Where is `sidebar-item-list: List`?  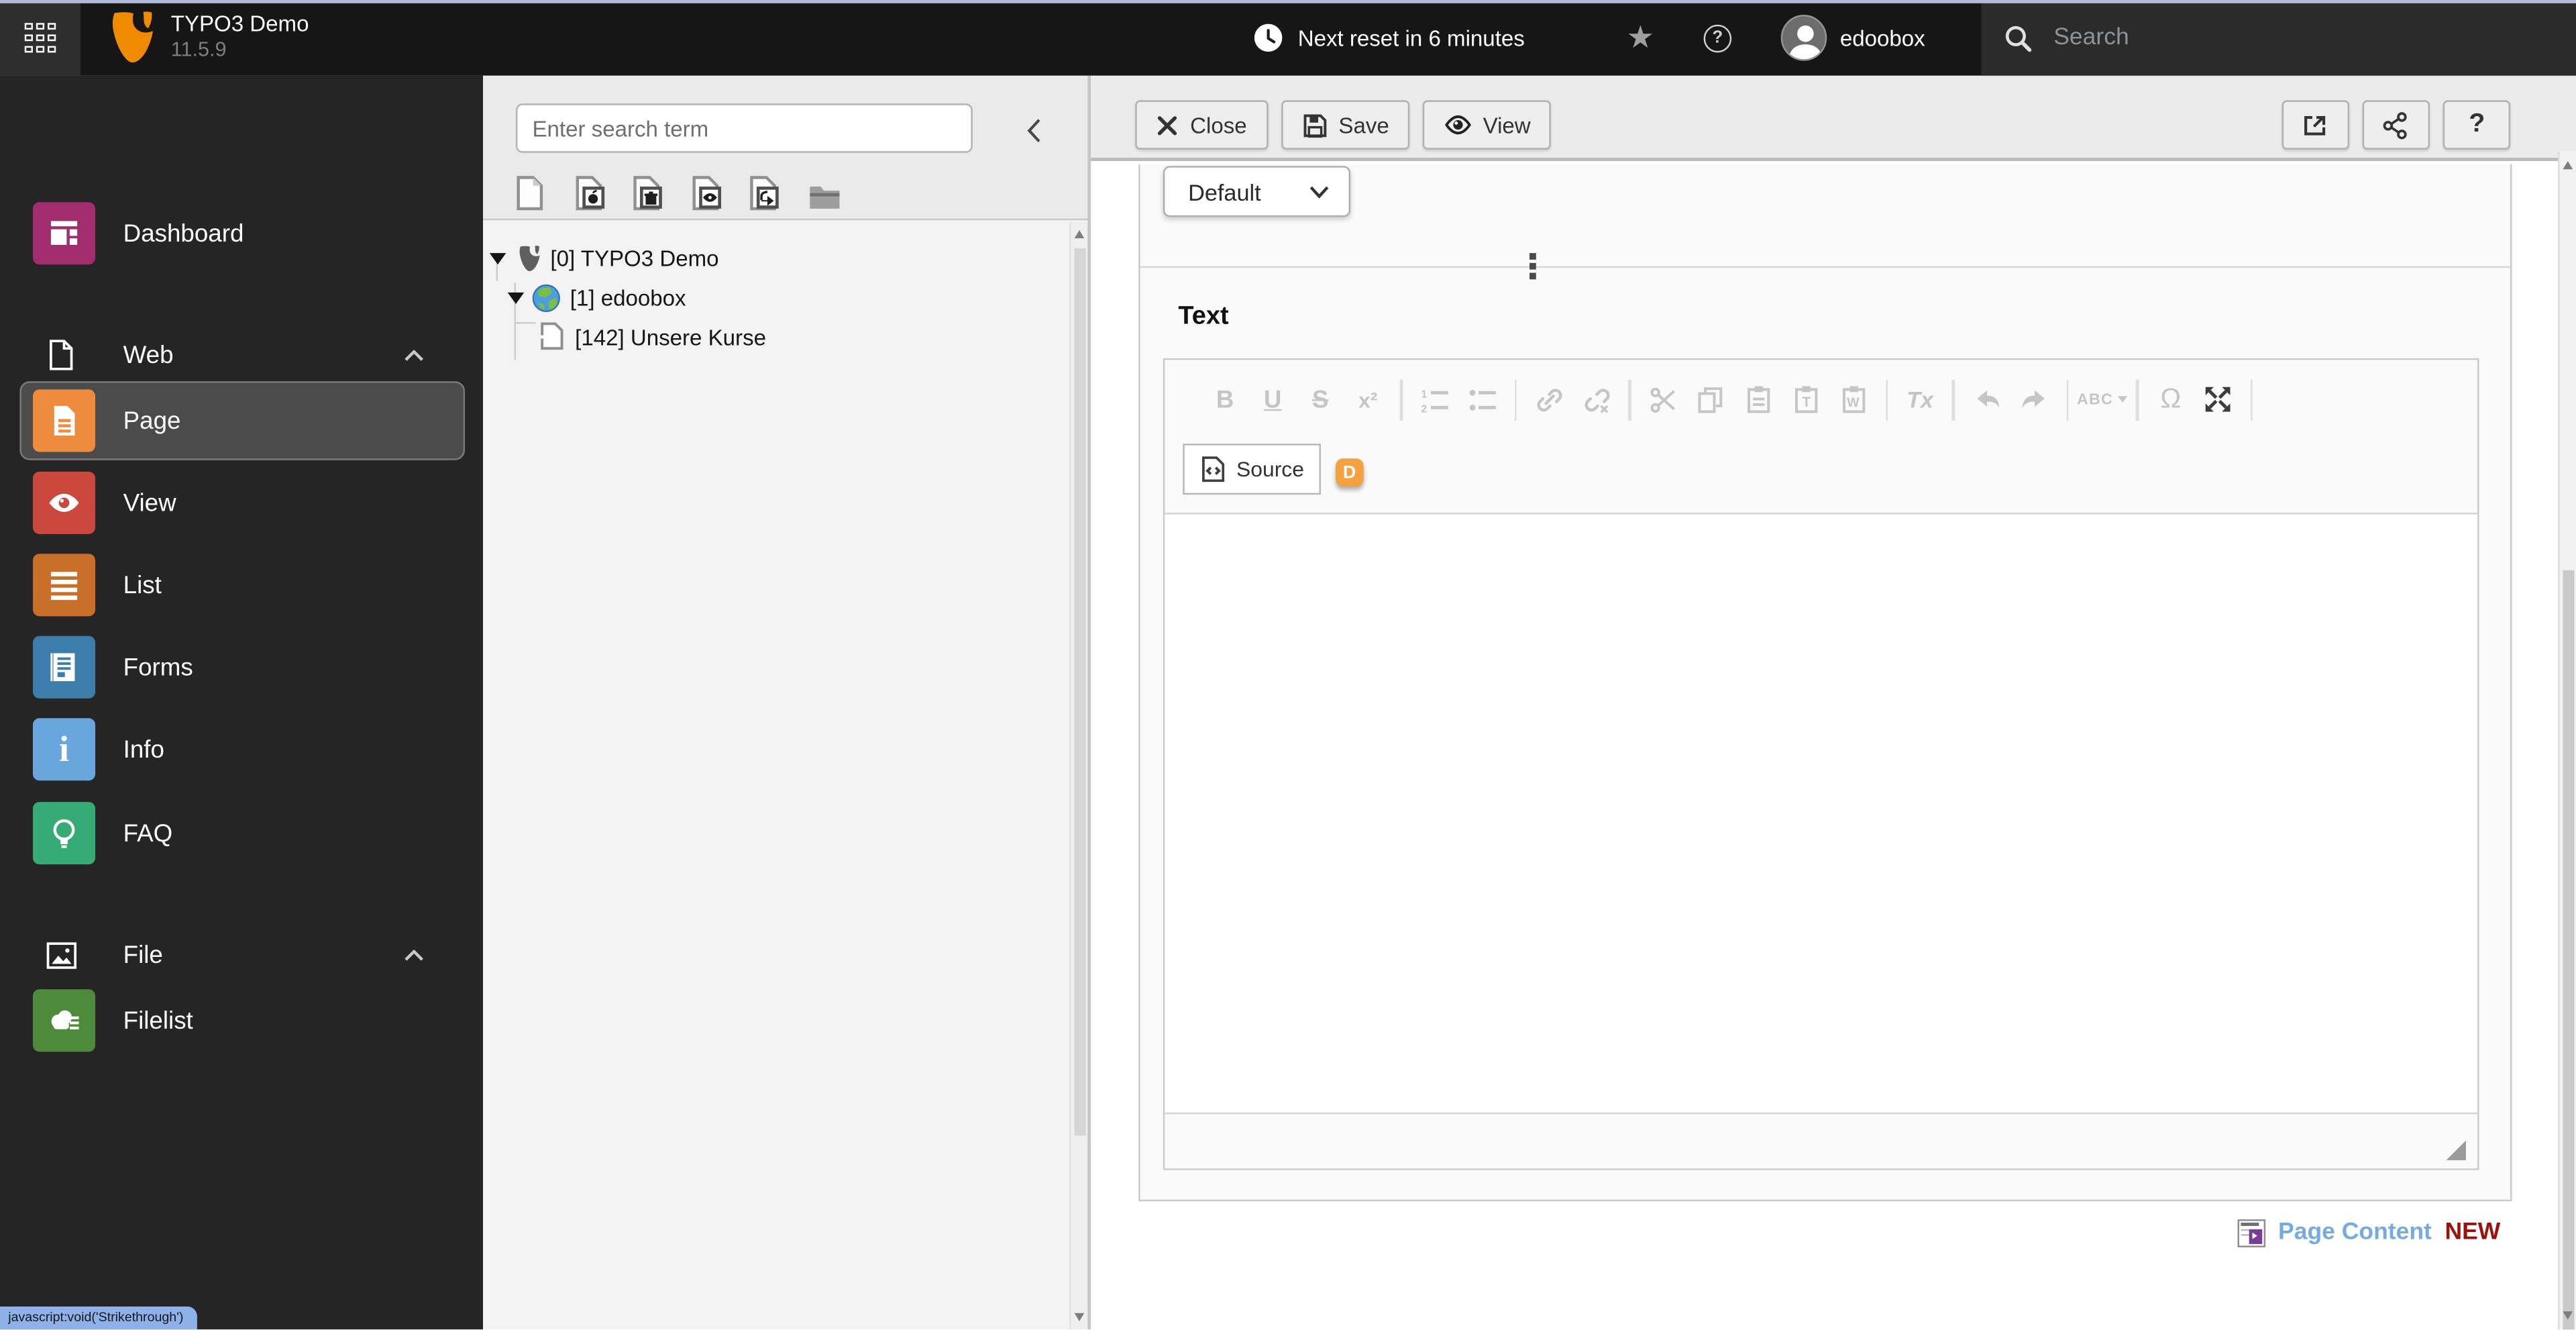
sidebar-item-list: List is located at coordinates (241, 585).